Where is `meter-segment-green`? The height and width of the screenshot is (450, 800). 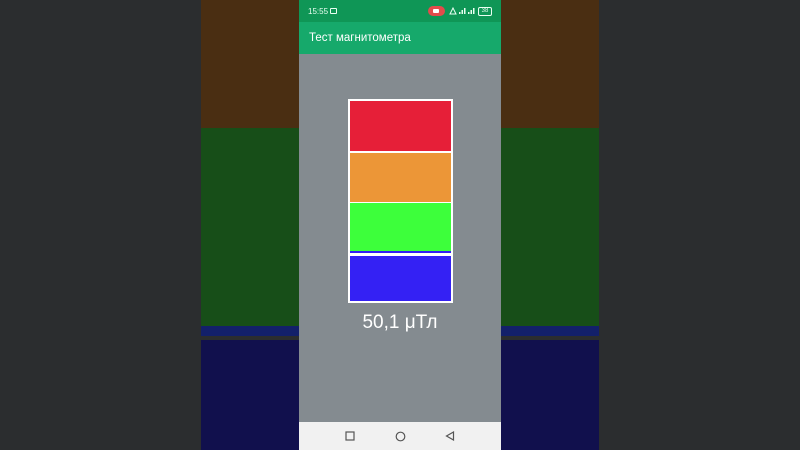 meter-segment-green is located at coordinates (400, 227).